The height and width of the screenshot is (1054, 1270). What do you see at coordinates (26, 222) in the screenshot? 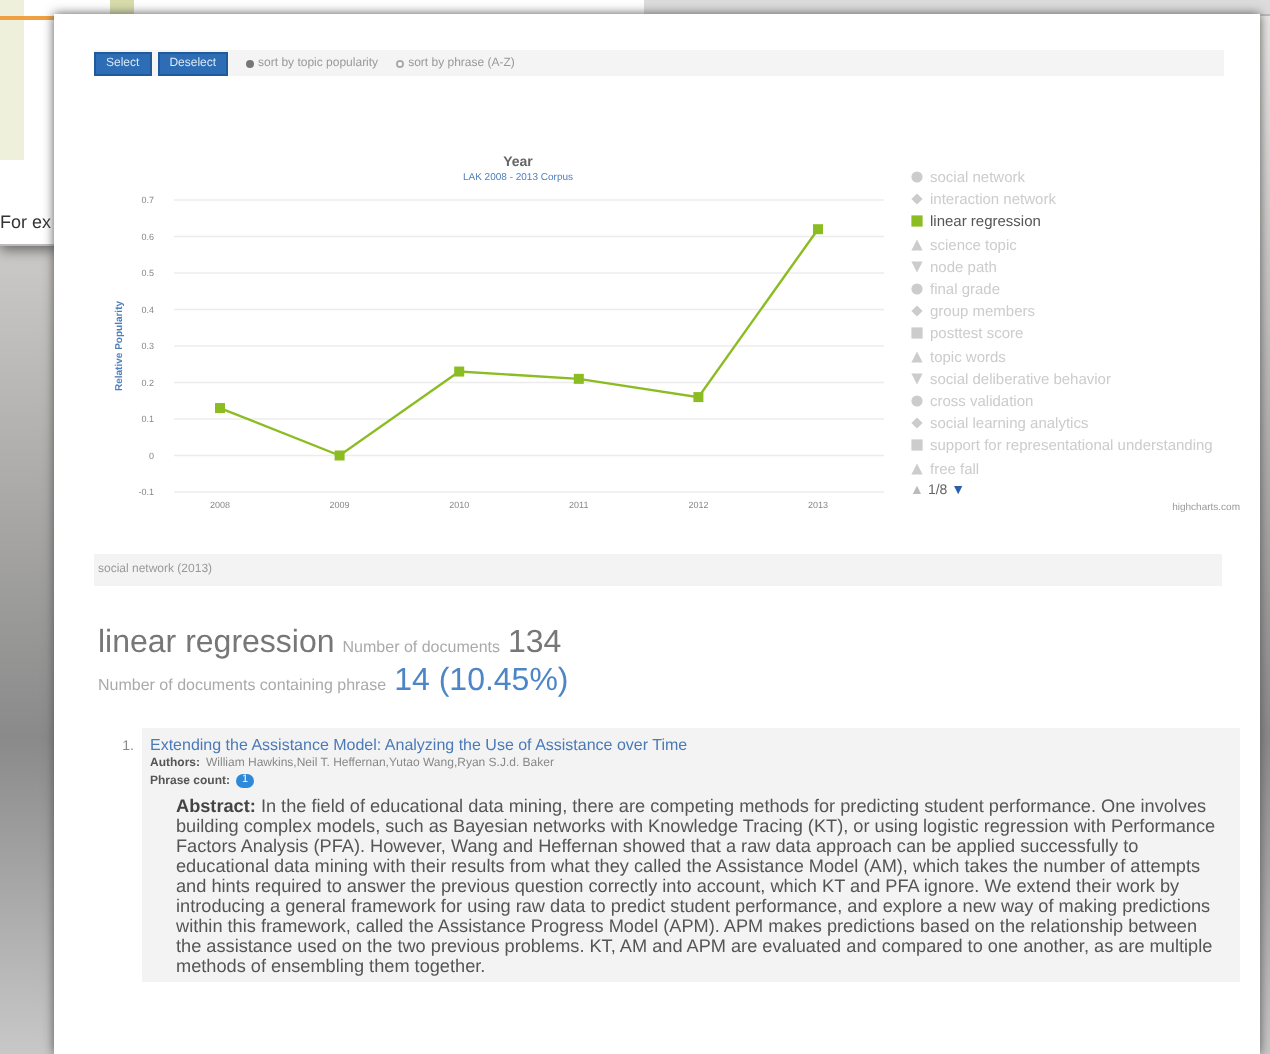
I see `page-text: For ex` at bounding box center [26, 222].